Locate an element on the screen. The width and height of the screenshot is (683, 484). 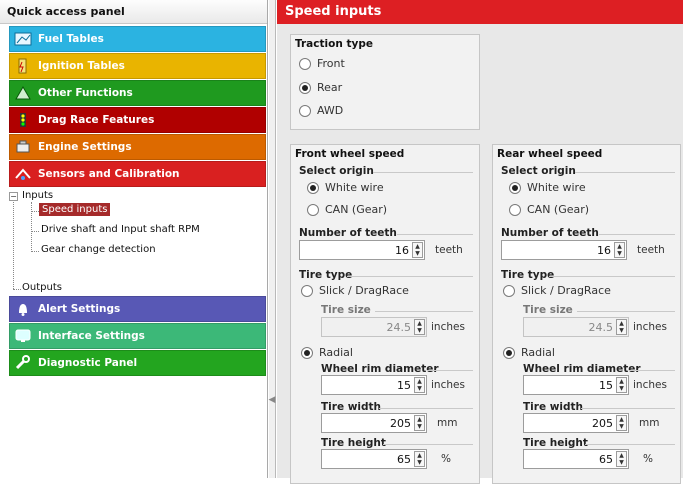
category-label: Diagnostic Panel is located at coordinates (88, 363).